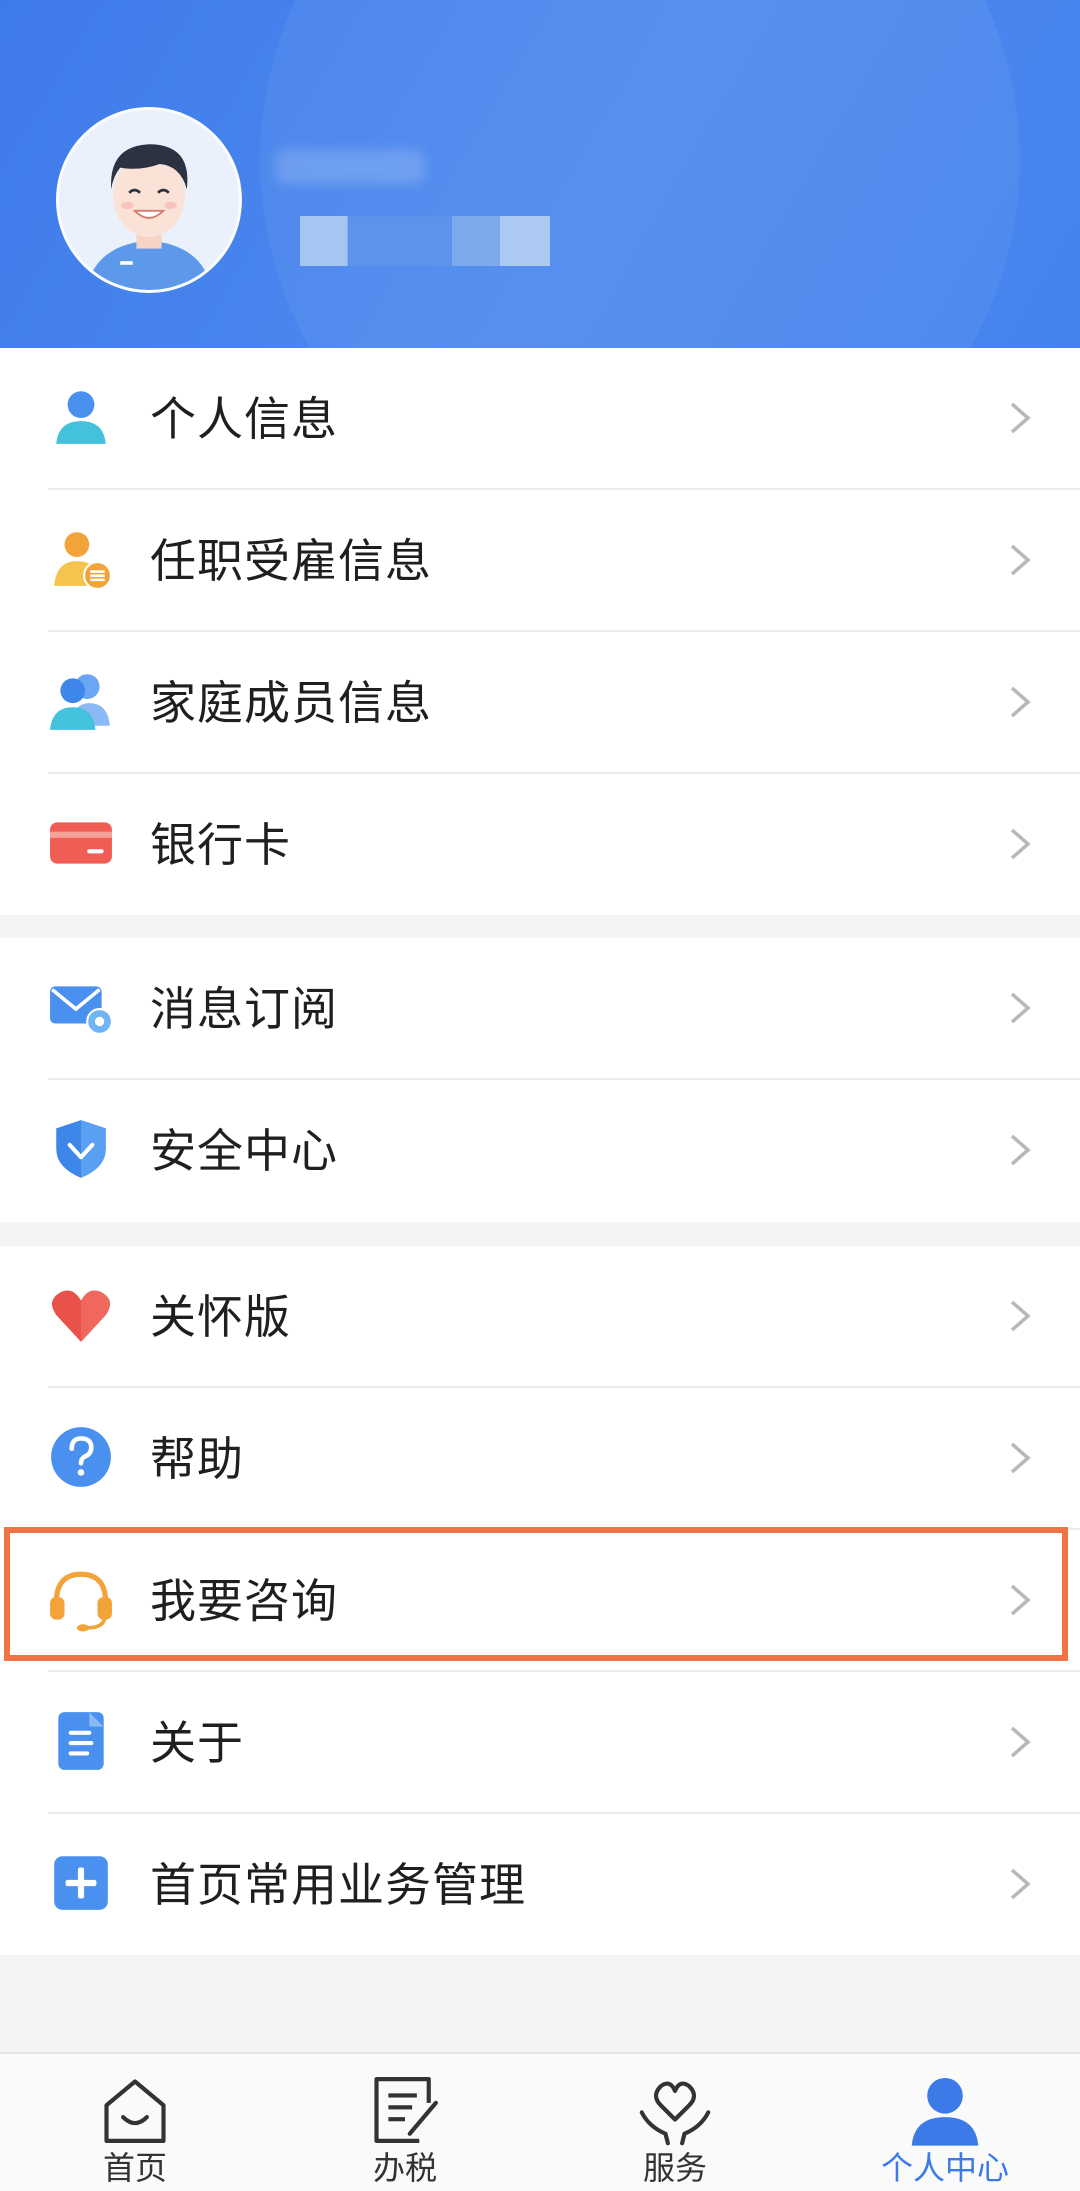 This screenshot has height=2191, width=1080. What do you see at coordinates (674, 2168) in the screenshot?
I see `tab-label: 服务` at bounding box center [674, 2168].